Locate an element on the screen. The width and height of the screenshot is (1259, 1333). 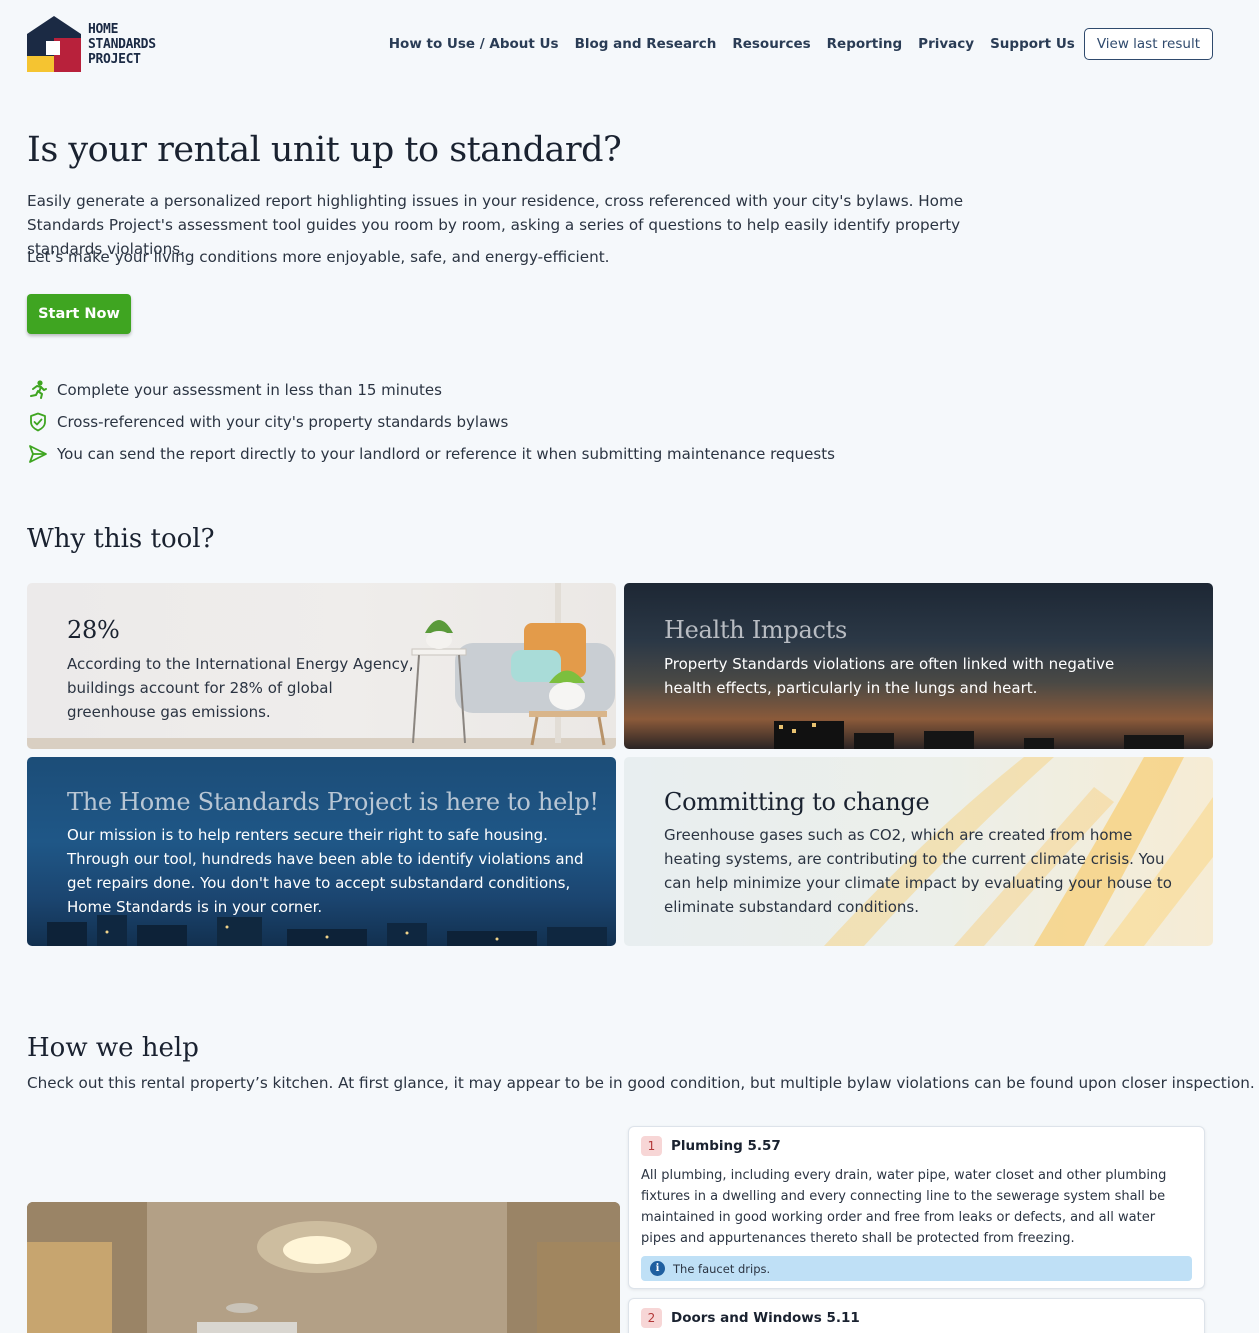
page-title: Is your rental unit up to standard? is located at coordinates (324, 150).